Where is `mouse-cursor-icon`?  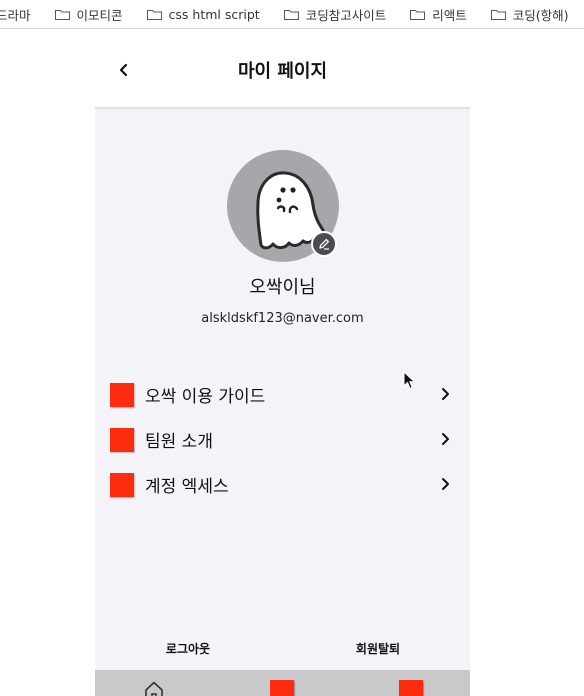
mouse-cursor-icon is located at coordinates (409, 380).